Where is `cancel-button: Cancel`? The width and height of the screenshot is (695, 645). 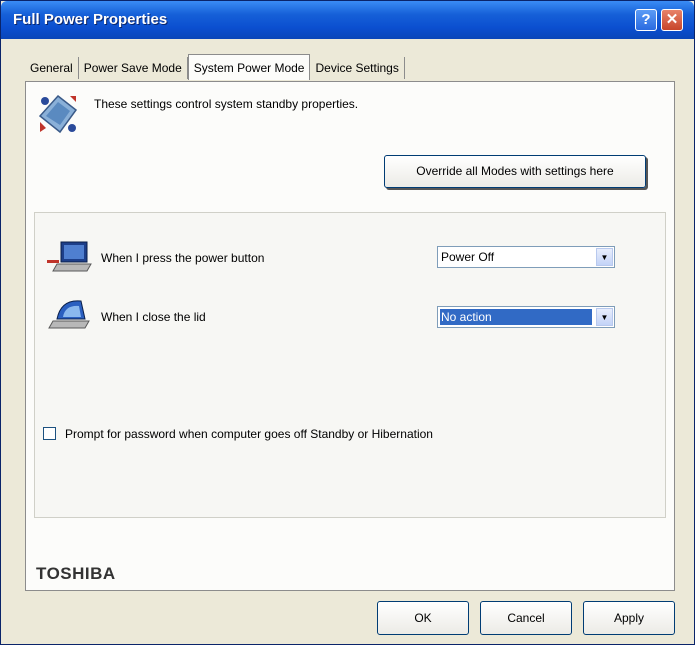 cancel-button: Cancel is located at coordinates (526, 618).